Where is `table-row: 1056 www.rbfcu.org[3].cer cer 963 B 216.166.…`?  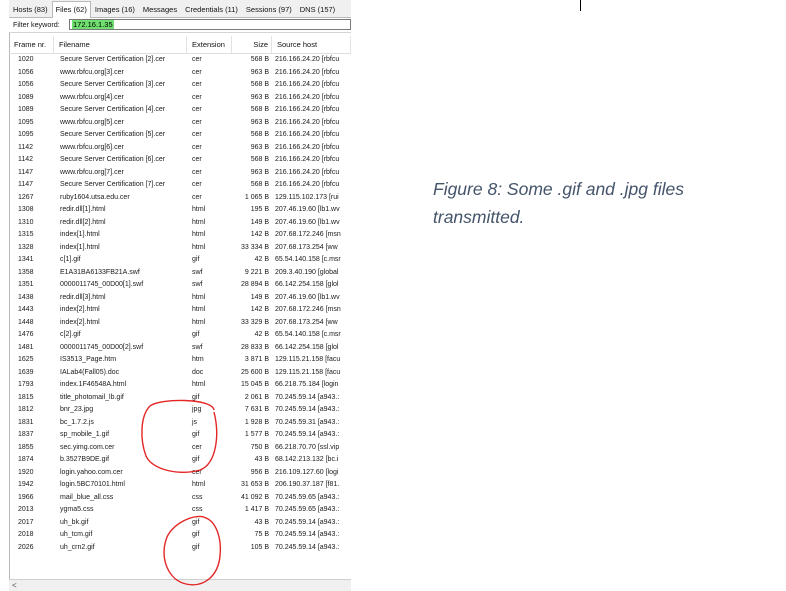
table-row: 1056 www.rbfcu.org[3].cer cer 963 B 216.166.… is located at coordinates (180, 73).